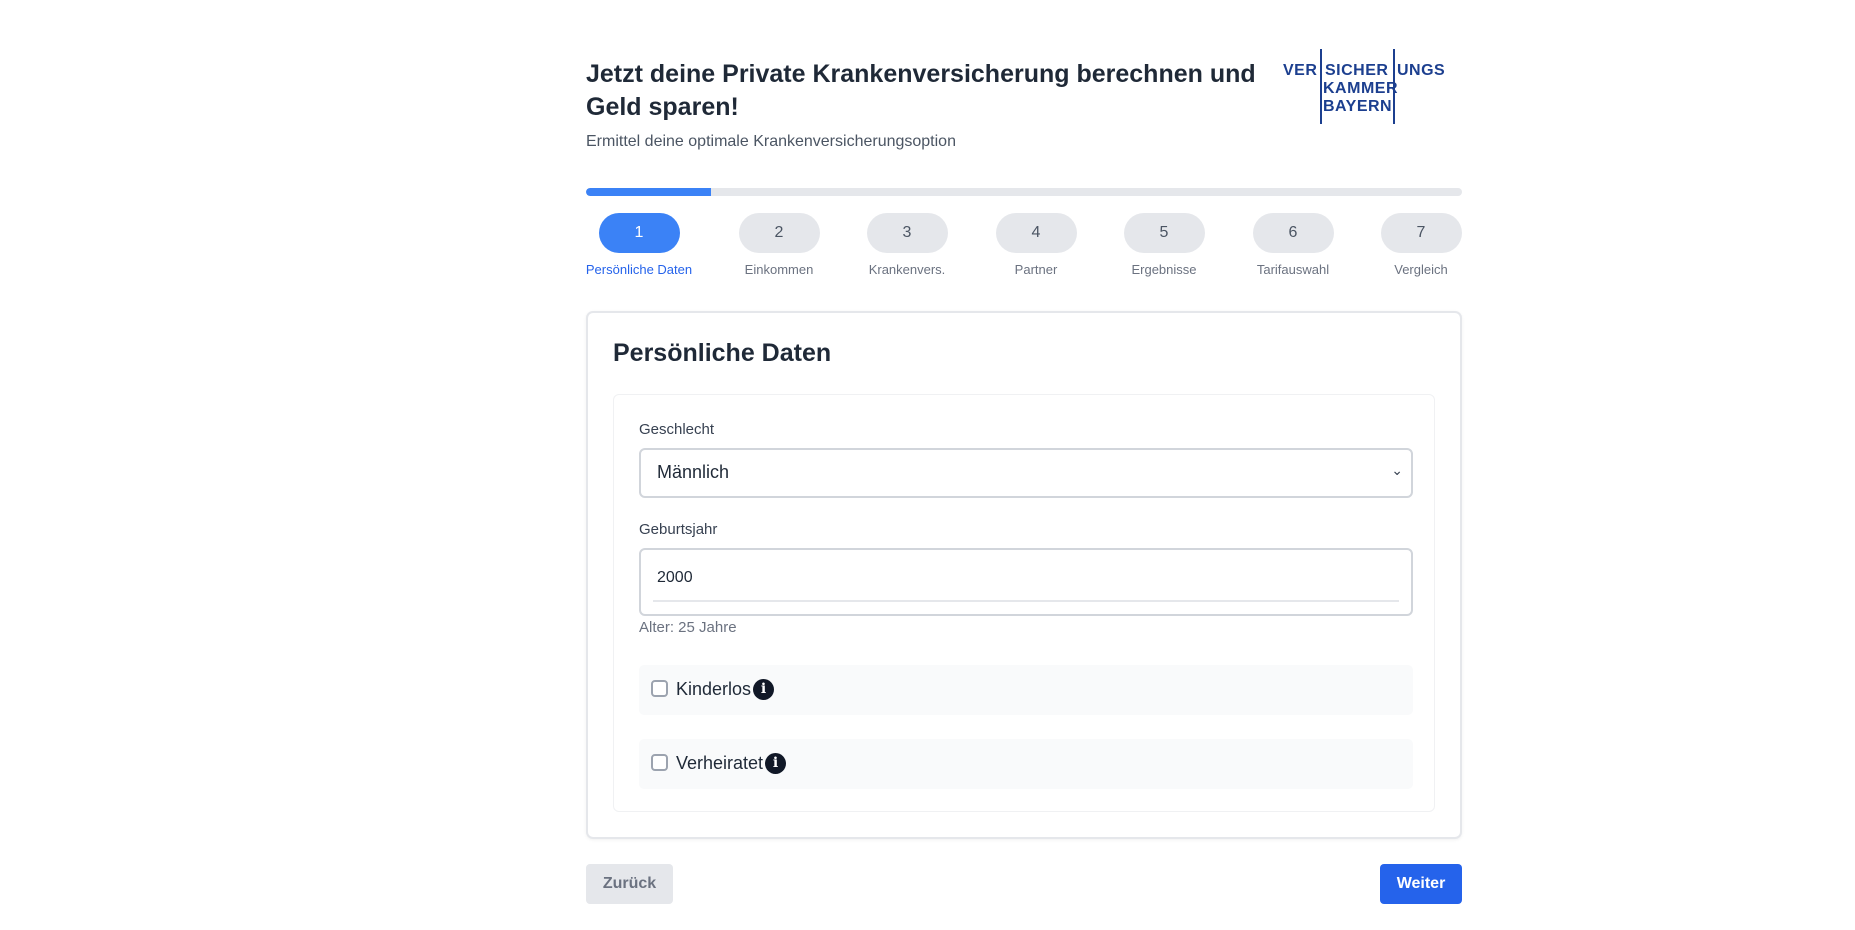 This screenshot has height=930, width=1855. What do you see at coordinates (779, 269) in the screenshot?
I see `step-label: Einkommen` at bounding box center [779, 269].